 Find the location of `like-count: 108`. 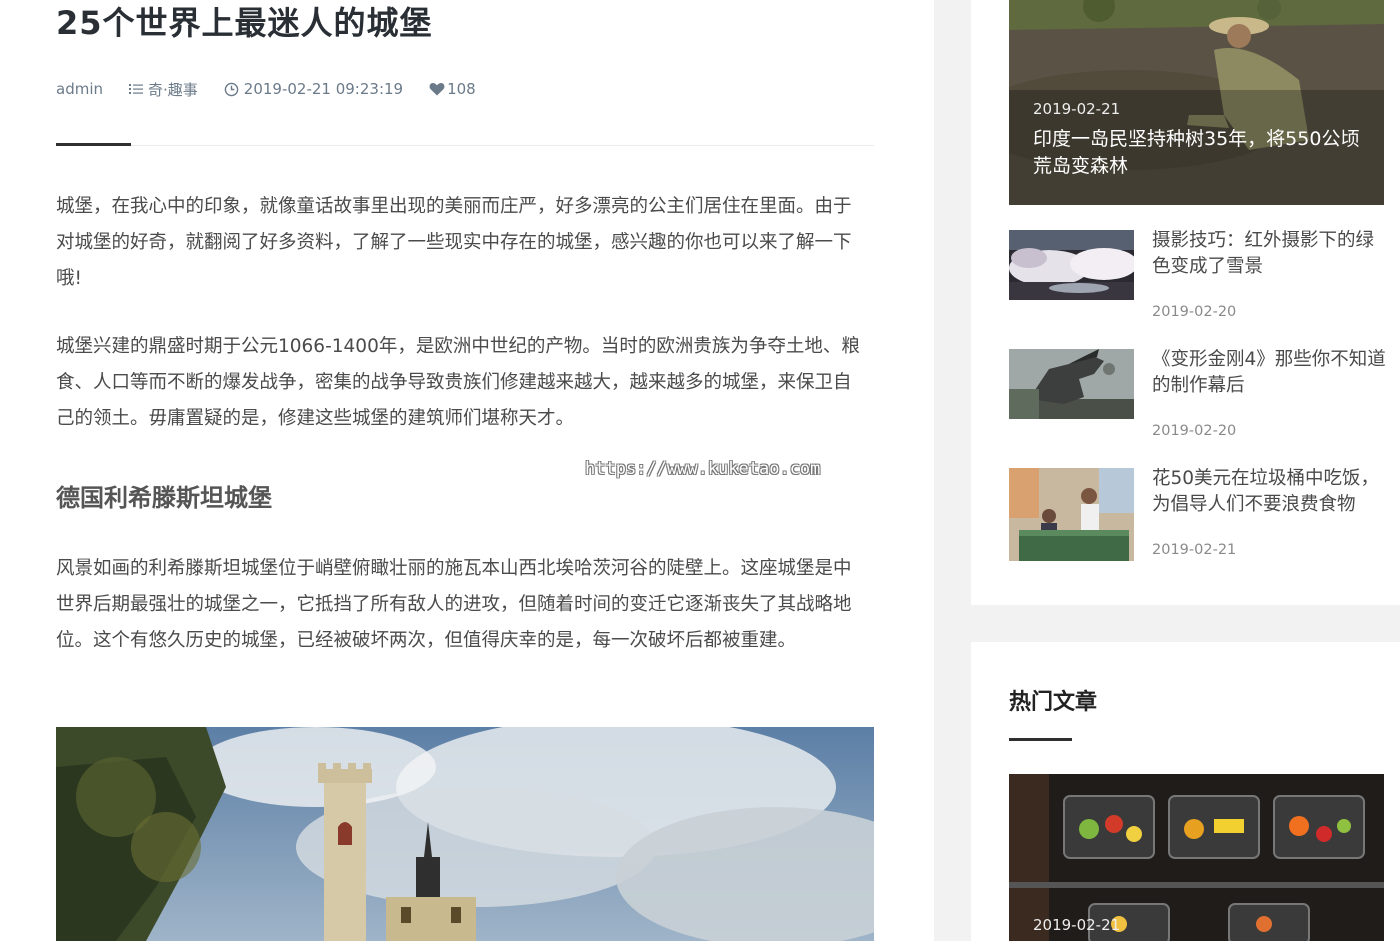

like-count: 108 is located at coordinates (461, 89).